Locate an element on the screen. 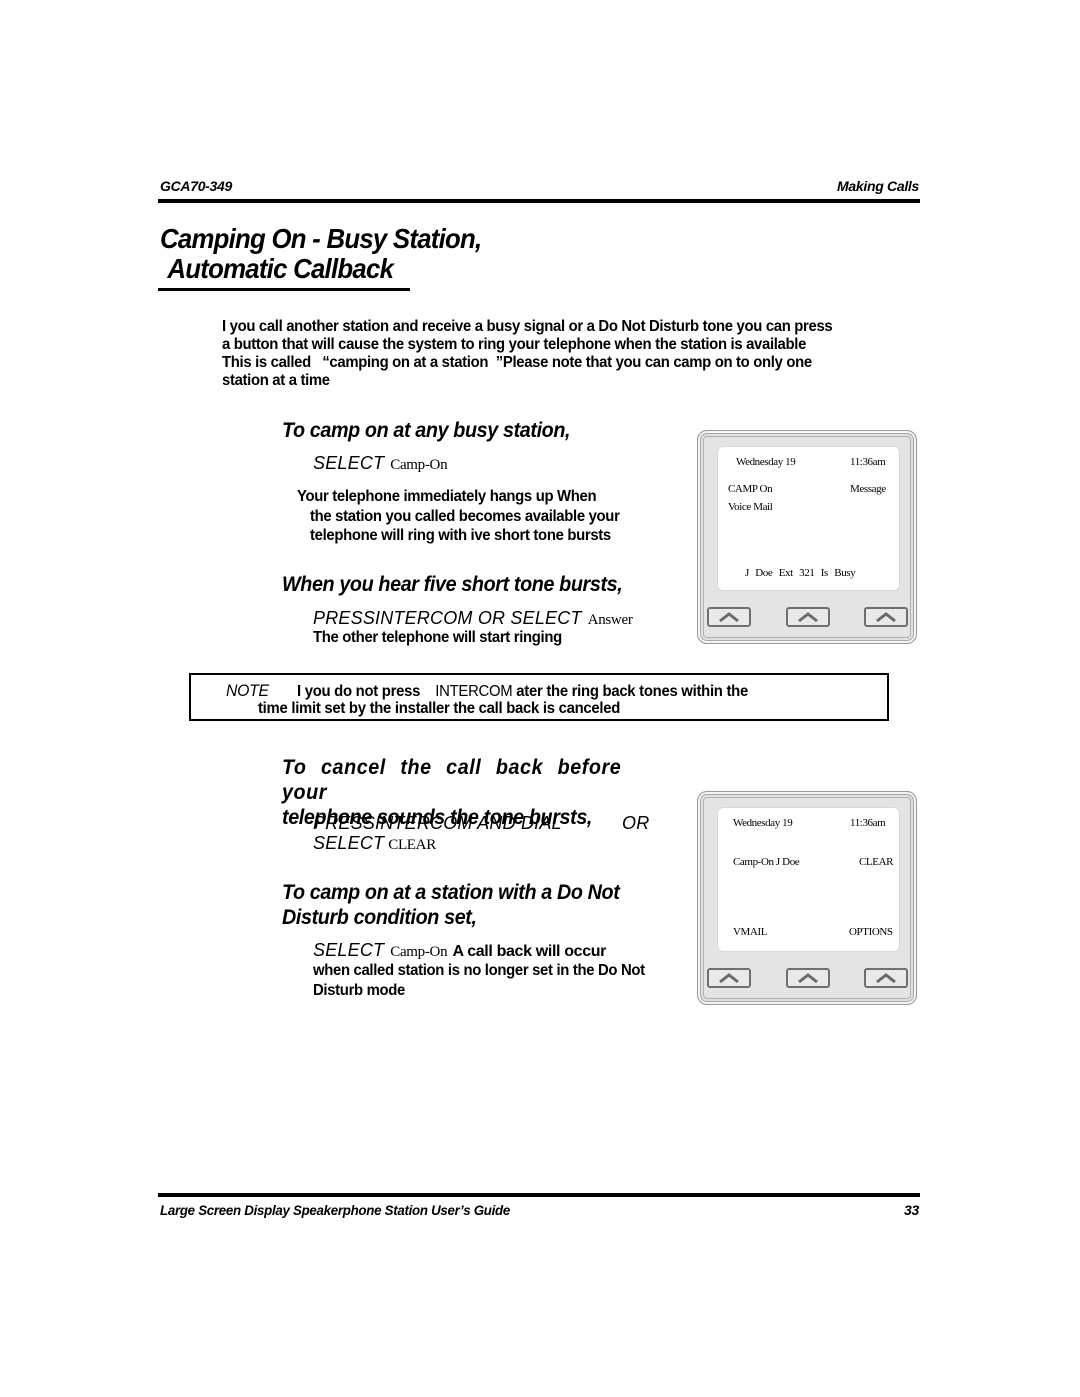  instruction-select-camp-on: SELECT Camp-On is located at coordinates (380, 463).